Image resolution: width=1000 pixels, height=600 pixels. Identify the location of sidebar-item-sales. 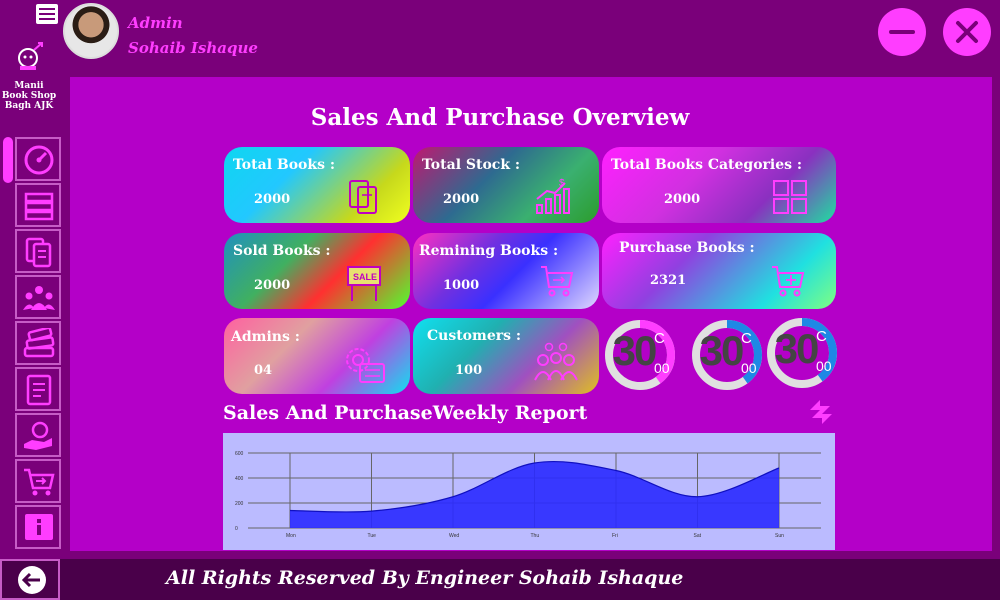
(38, 435).